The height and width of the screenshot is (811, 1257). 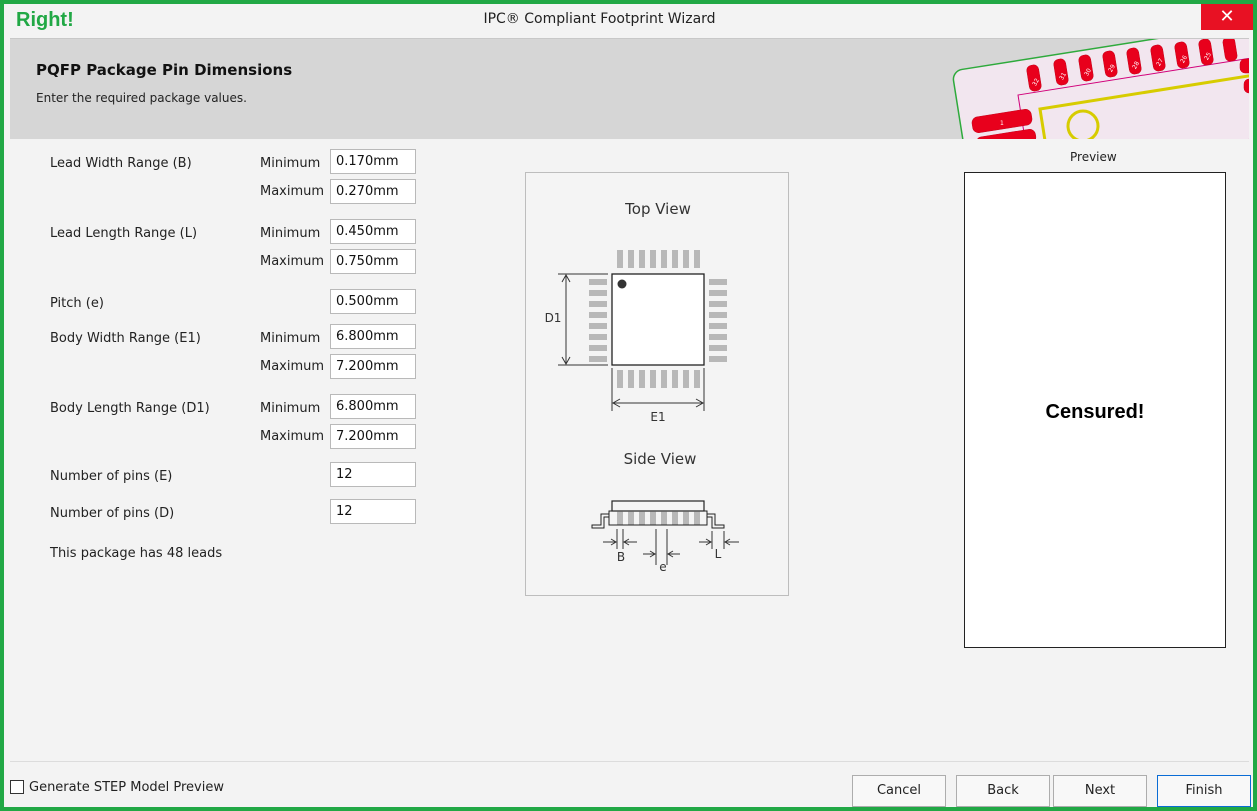 I want to click on lead-width-min-label: Minimum, so click(x=290, y=163).